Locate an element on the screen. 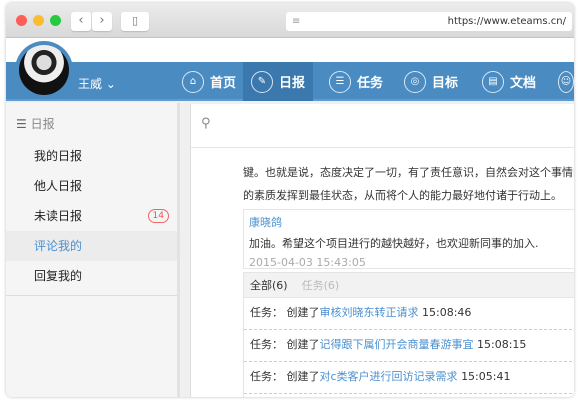 This screenshot has height=400, width=580. divider is located at coordinates (91, 295).